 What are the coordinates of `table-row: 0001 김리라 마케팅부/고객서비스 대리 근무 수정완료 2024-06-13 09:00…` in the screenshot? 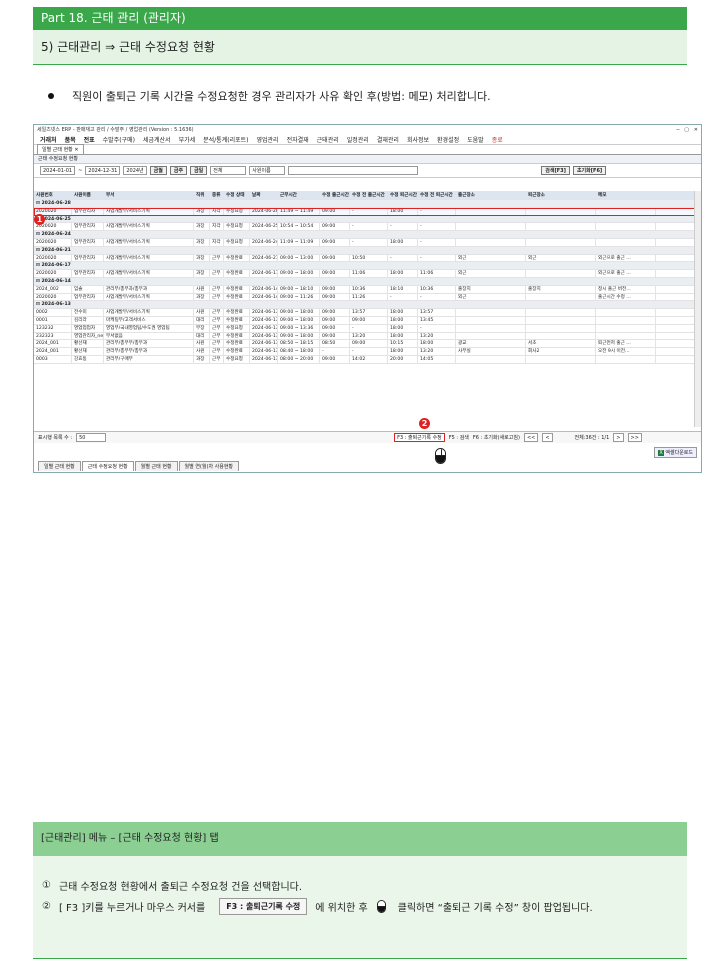 It's located at (365, 320).